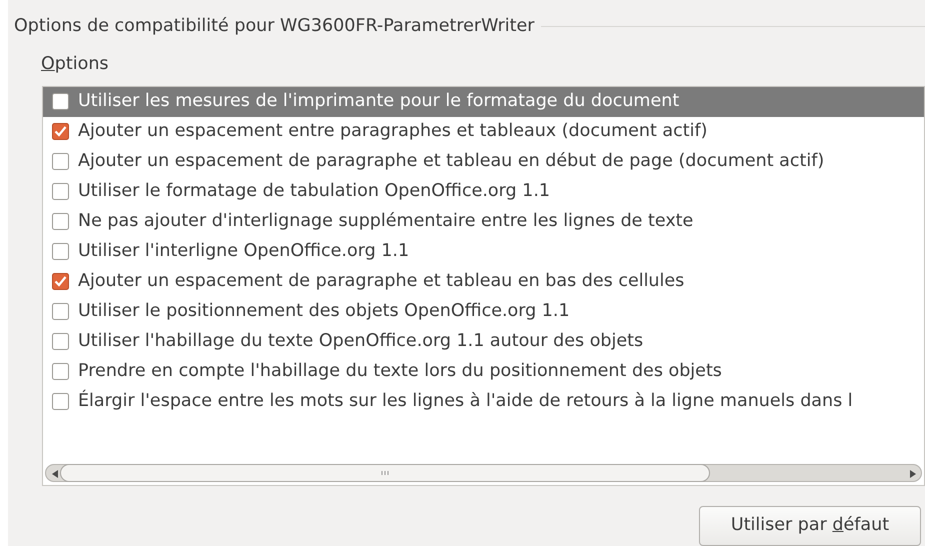  What do you see at coordinates (324, 312) in the screenshot?
I see `option-label: Utiliser le positionnement des objets OpenOffice.org 1.1` at bounding box center [324, 312].